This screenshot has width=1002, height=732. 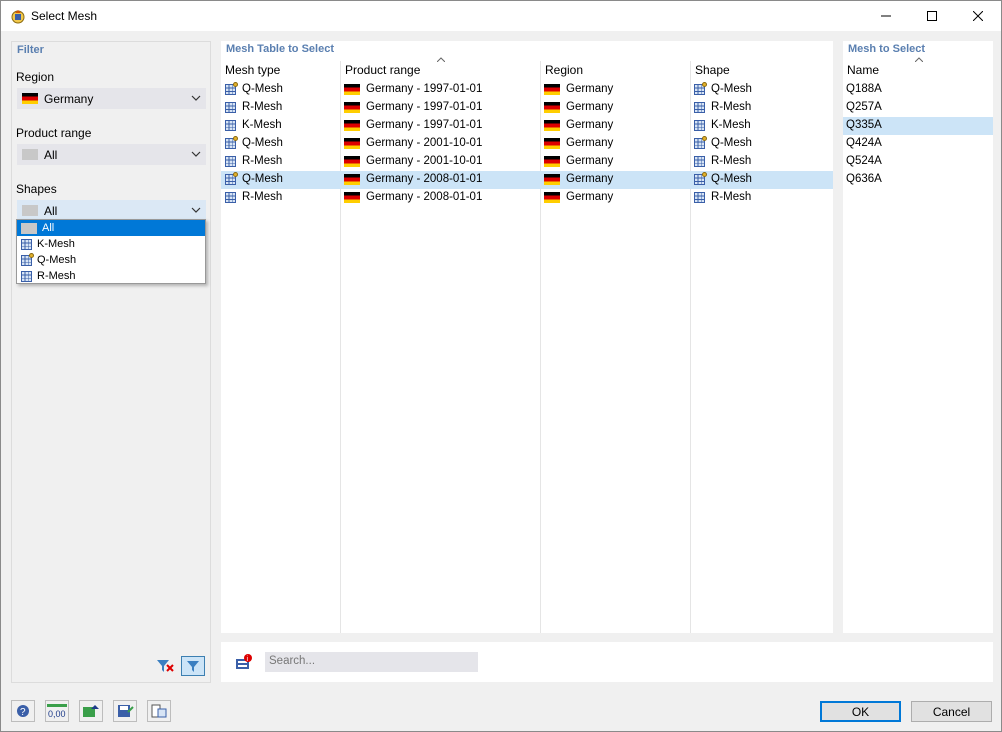 I want to click on close-icon, so click(x=978, y=16).